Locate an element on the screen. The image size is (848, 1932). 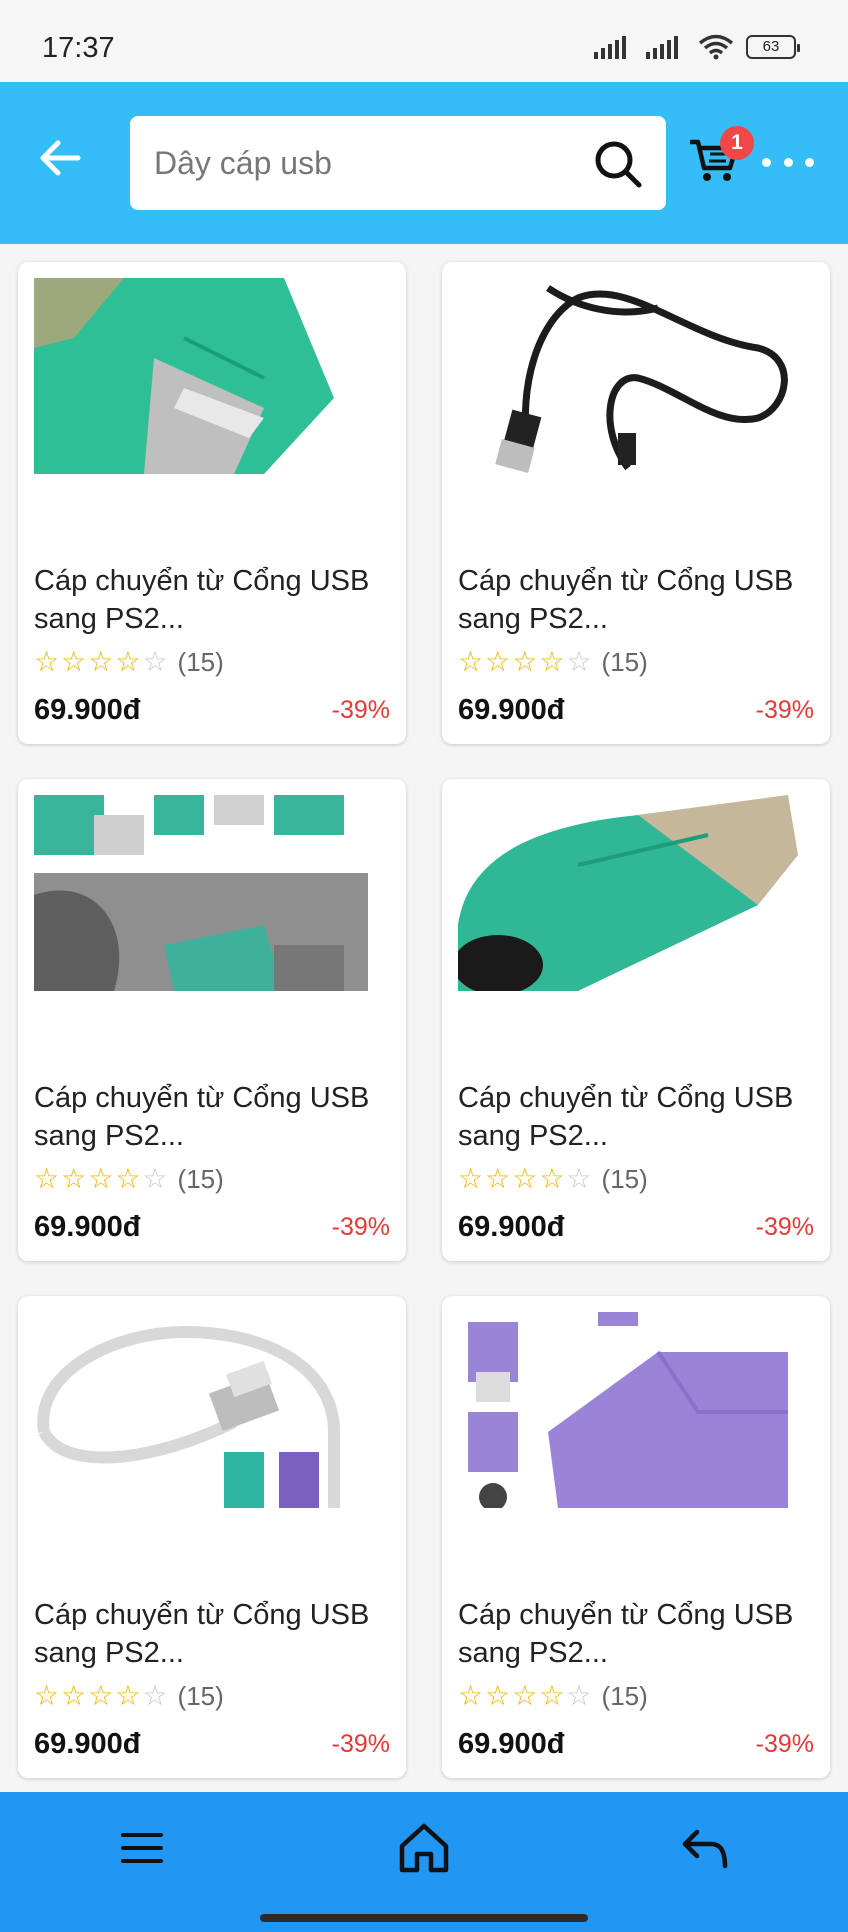
bottom-nav is located at coordinates (424, 1846).